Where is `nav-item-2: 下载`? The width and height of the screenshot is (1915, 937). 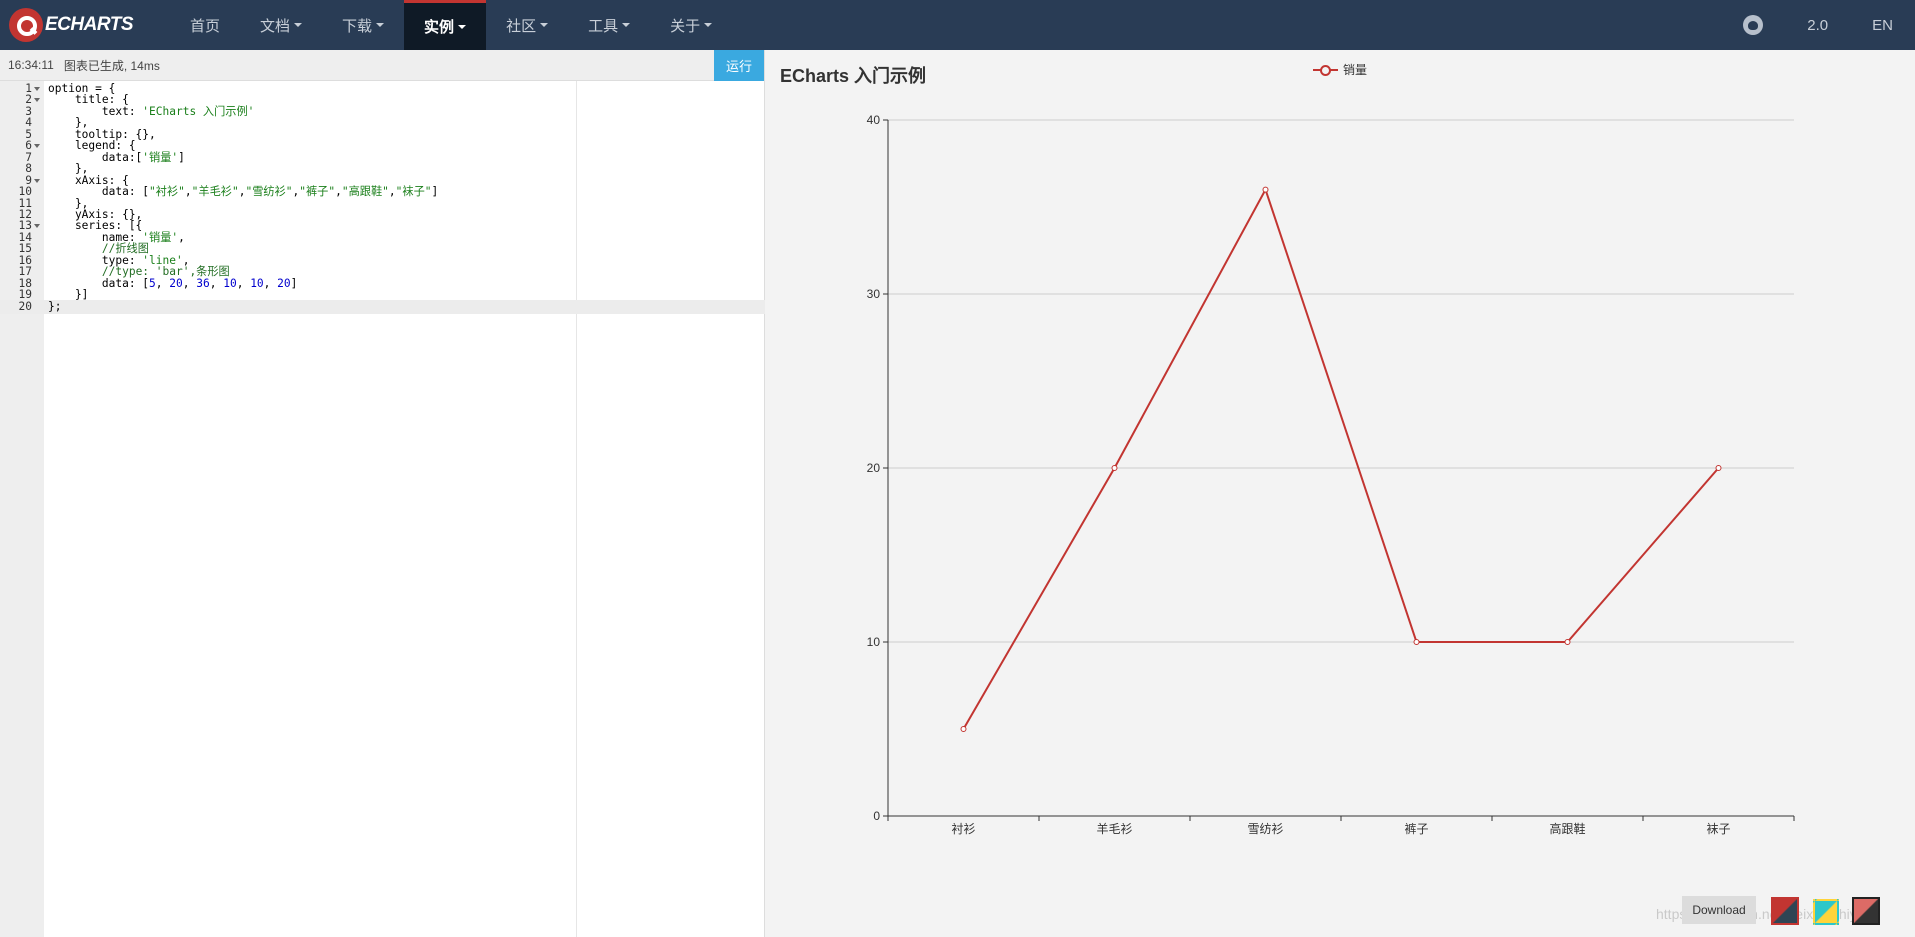 nav-item-2: 下载 is located at coordinates (363, 25).